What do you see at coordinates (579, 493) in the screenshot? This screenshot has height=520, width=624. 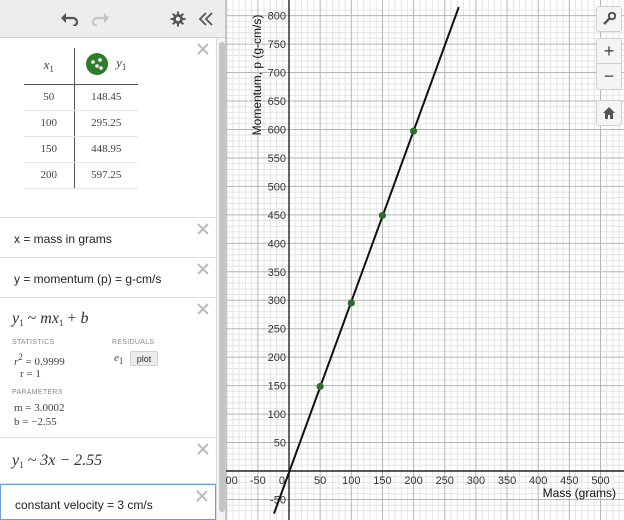 I see `x-axis-label: Mass (grams)` at bounding box center [579, 493].